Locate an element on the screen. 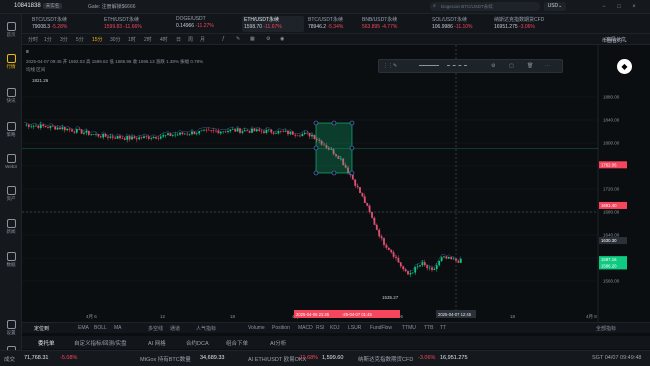 The width and height of the screenshot is (650, 366). indicator-icon: ƒ is located at coordinates (223, 39).